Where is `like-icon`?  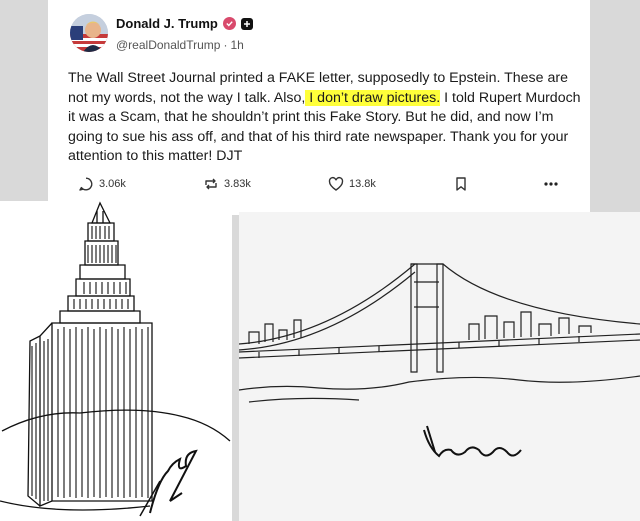 like-icon is located at coordinates (336, 183).